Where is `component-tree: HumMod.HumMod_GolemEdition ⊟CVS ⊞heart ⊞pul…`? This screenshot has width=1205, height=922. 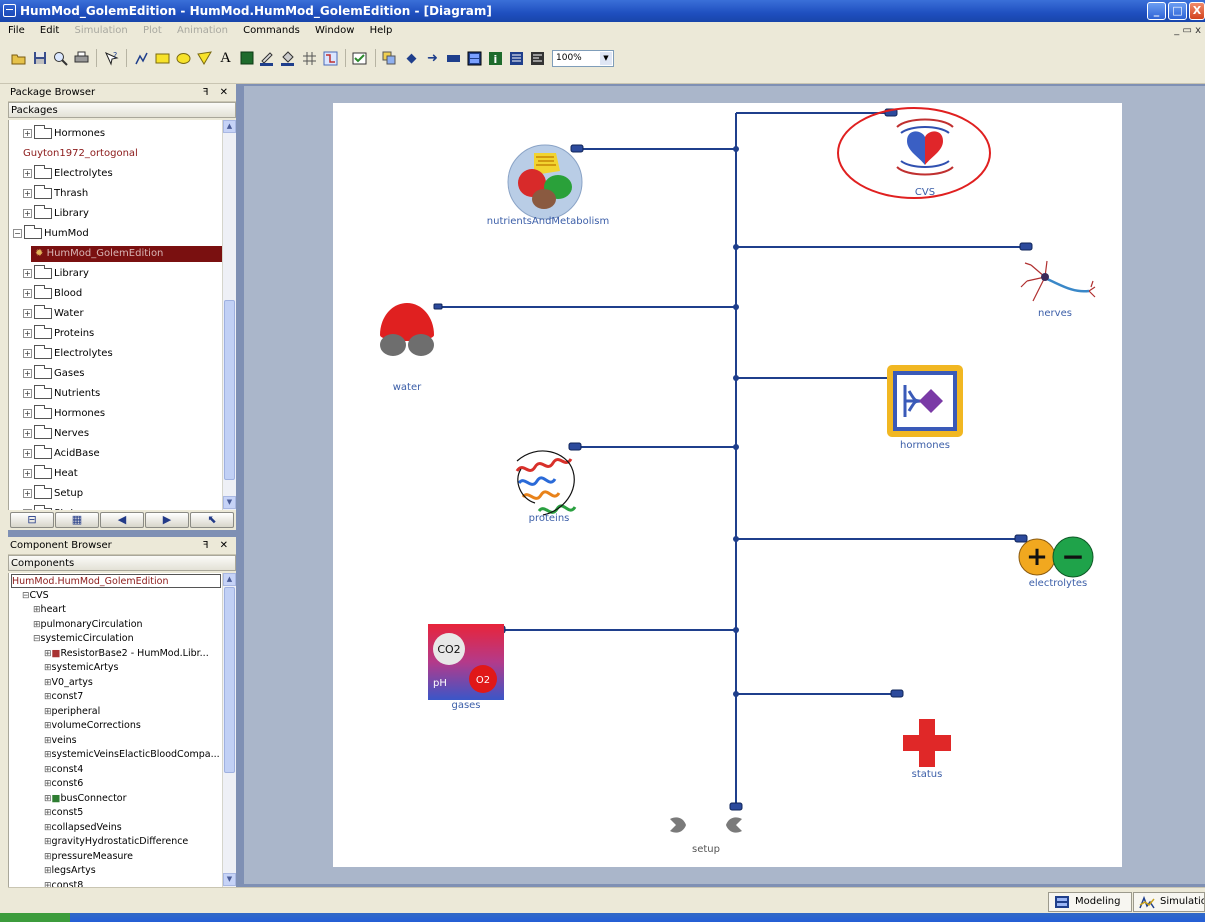
component-tree: HumMod.HumMod_GolemEdition ⊟CVS ⊞heart ⊞pul… is located at coordinates (115, 730).